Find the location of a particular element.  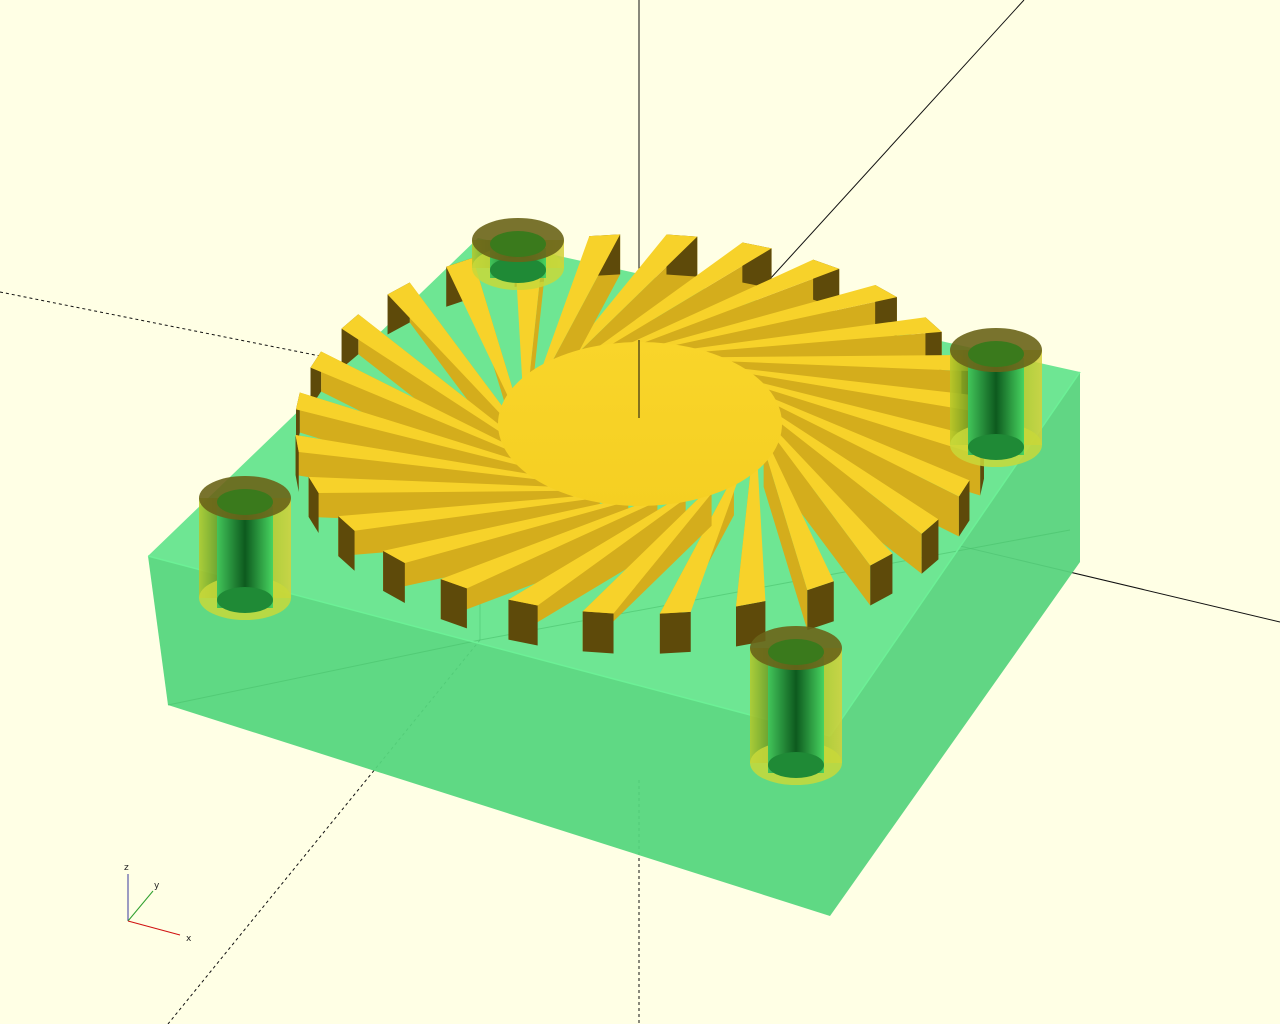

gizmo-x-axis is located at coordinates (154, 928).